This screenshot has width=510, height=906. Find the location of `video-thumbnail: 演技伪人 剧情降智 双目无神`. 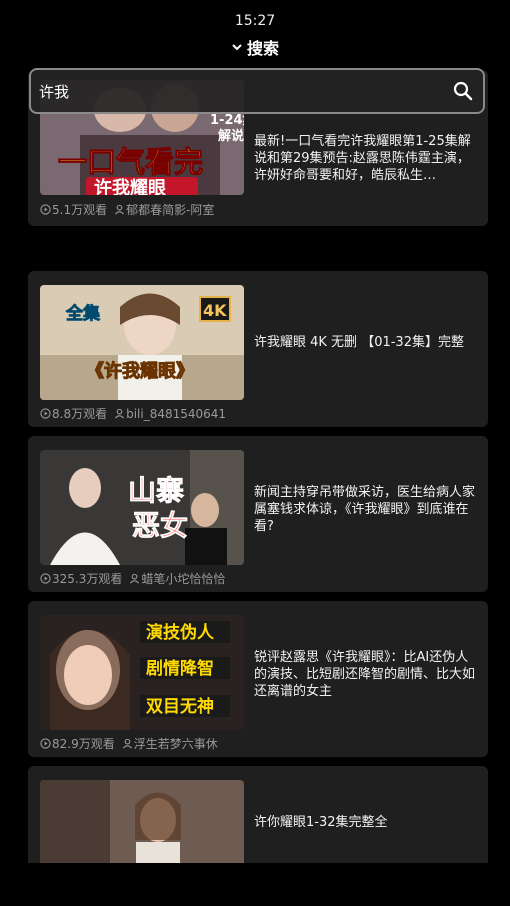

video-thumbnail: 演技伪人 剧情降智 双目无神 is located at coordinates (142, 672).